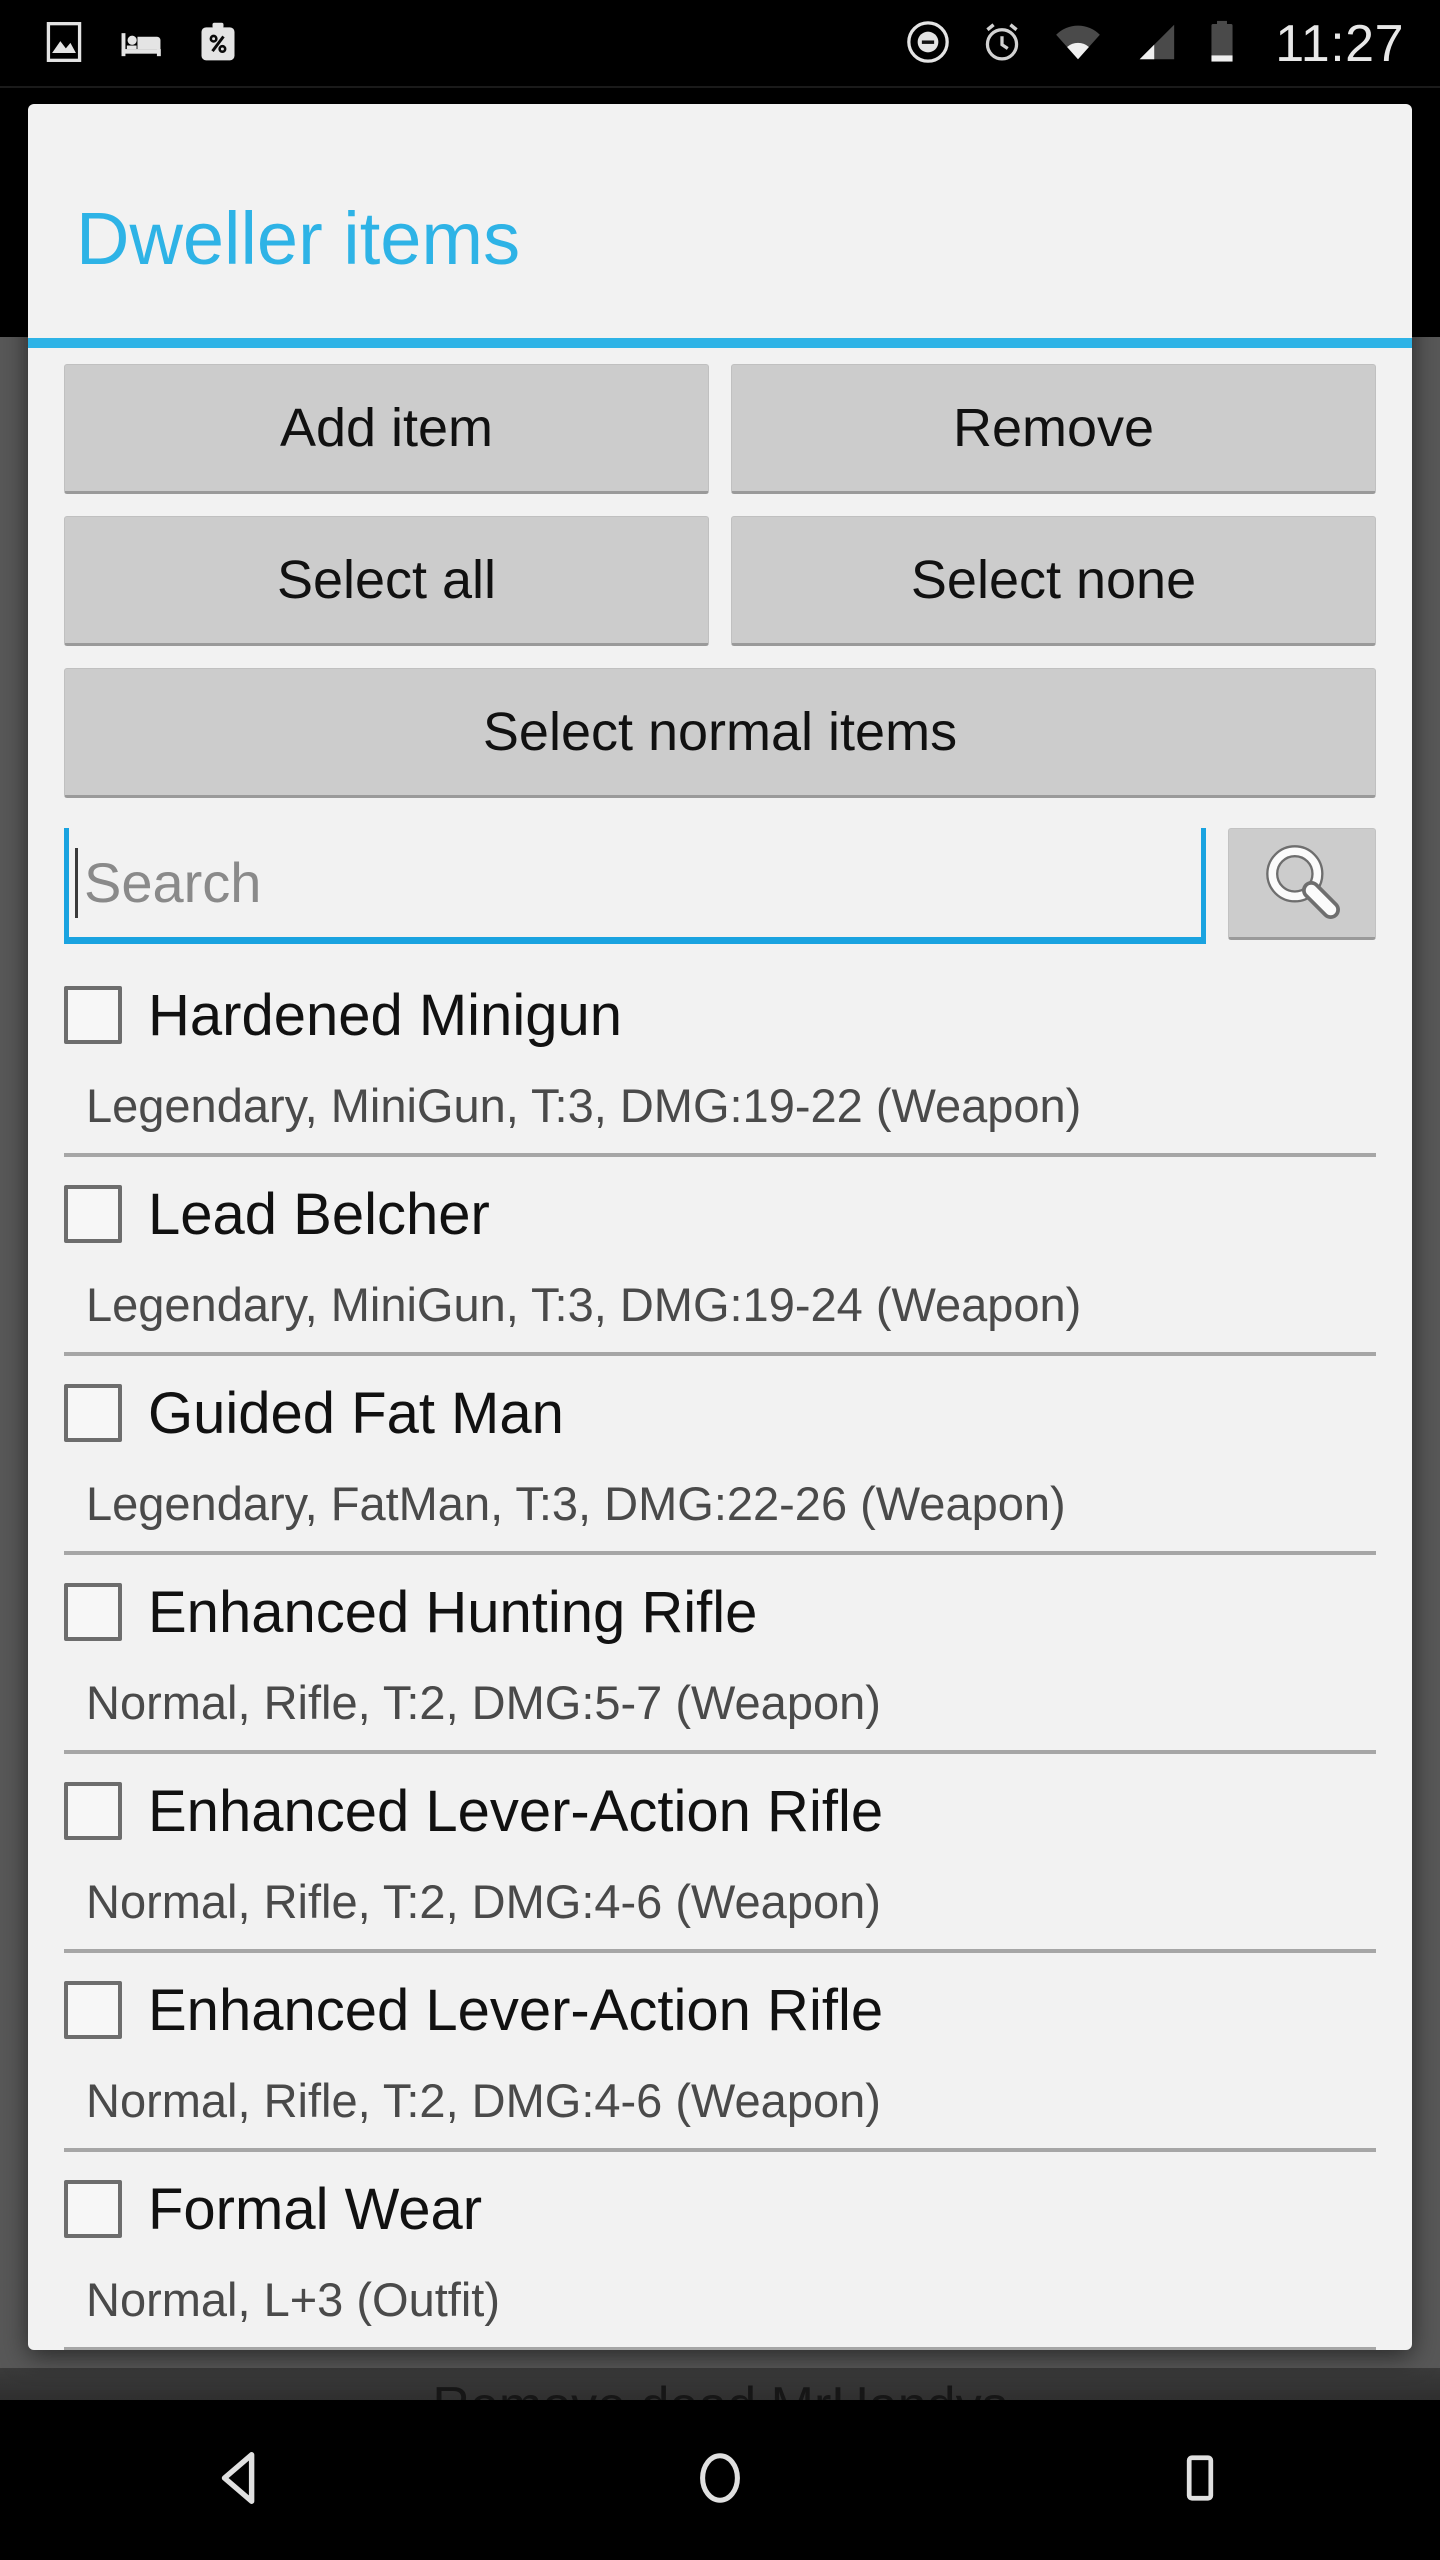 The width and height of the screenshot is (1440, 2560). I want to click on status-bar: 11:27, so click(720, 44).